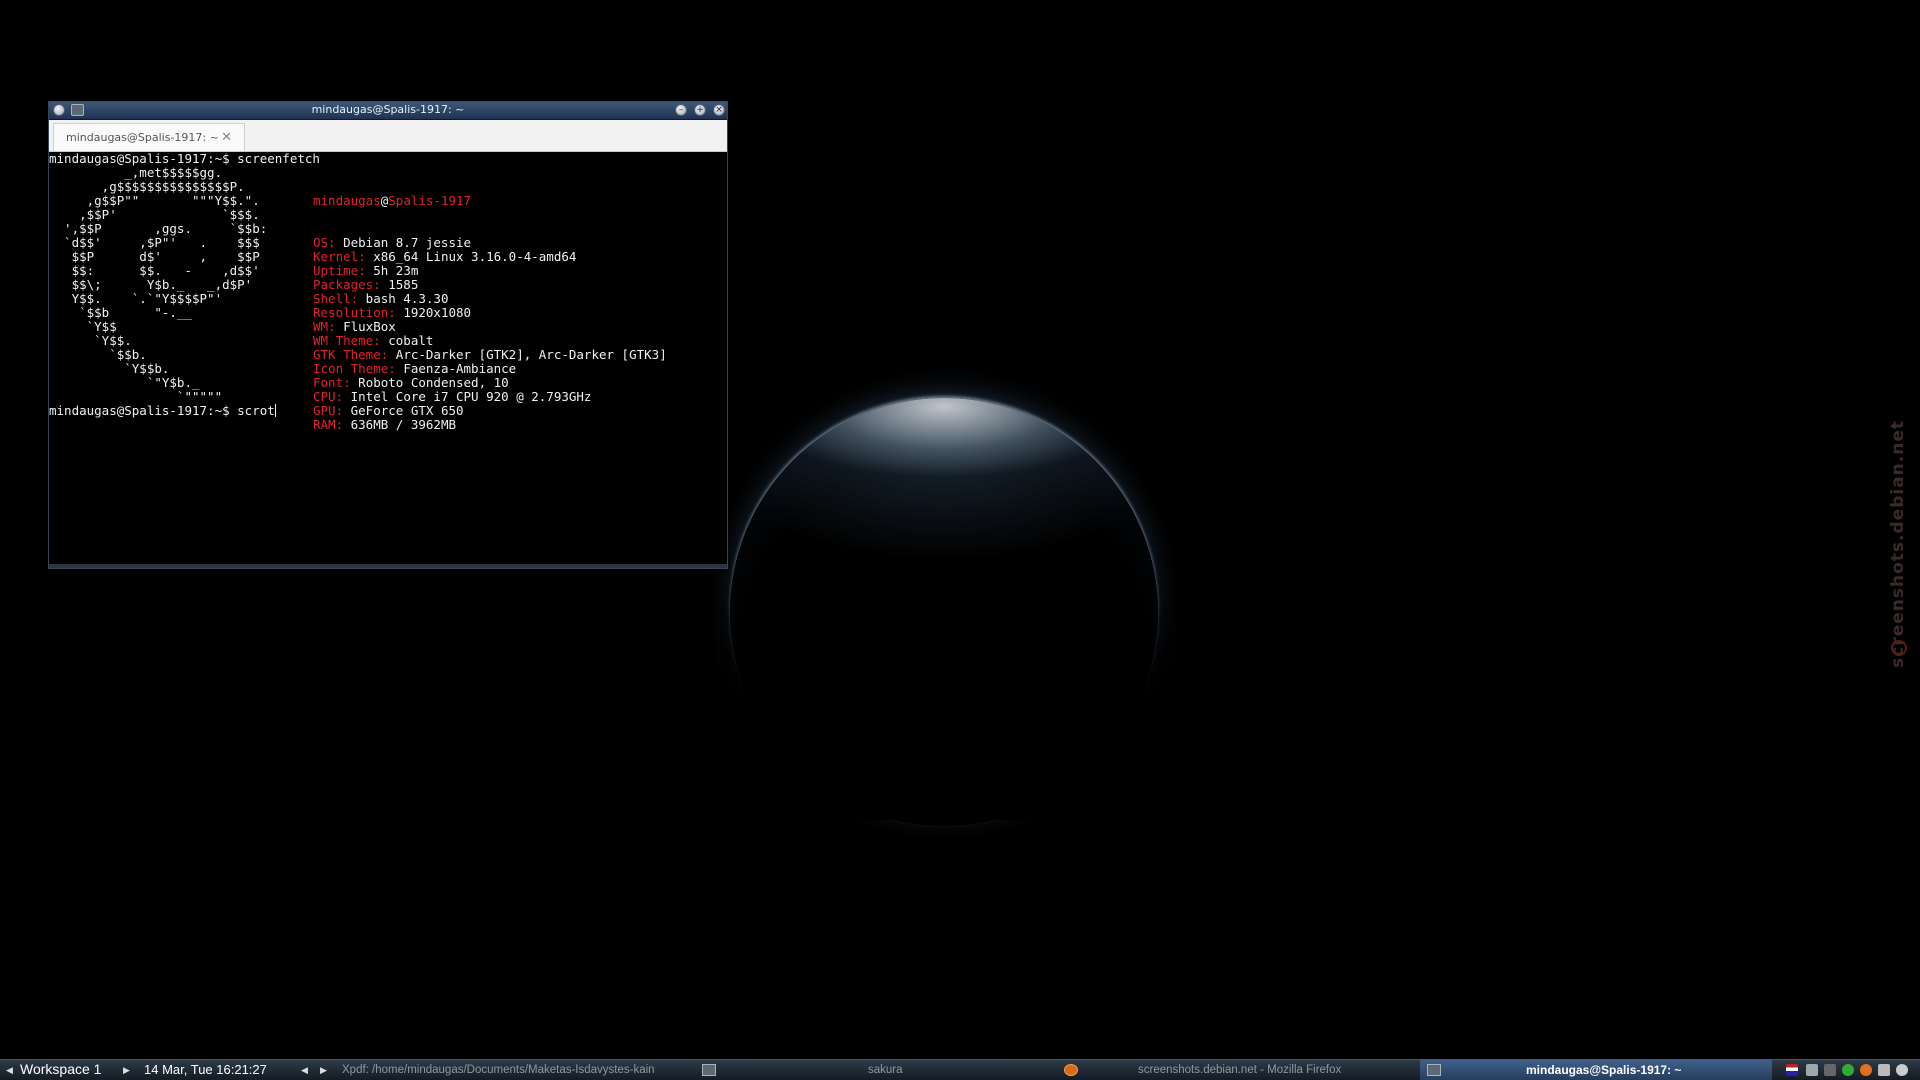  What do you see at coordinates (1902, 1070) in the screenshot?
I see `power-icon` at bounding box center [1902, 1070].